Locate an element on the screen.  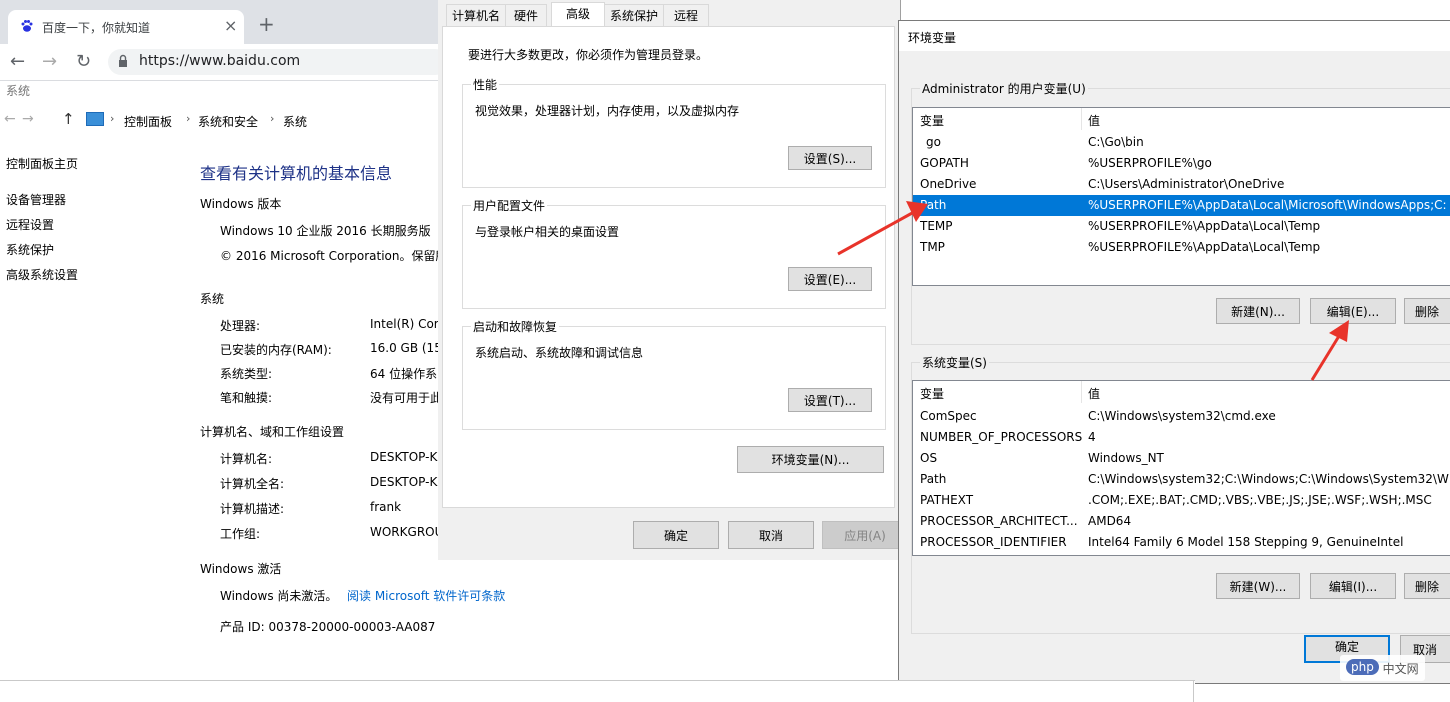
tab-system-protection: 系统保护 is located at coordinates (634, 15).